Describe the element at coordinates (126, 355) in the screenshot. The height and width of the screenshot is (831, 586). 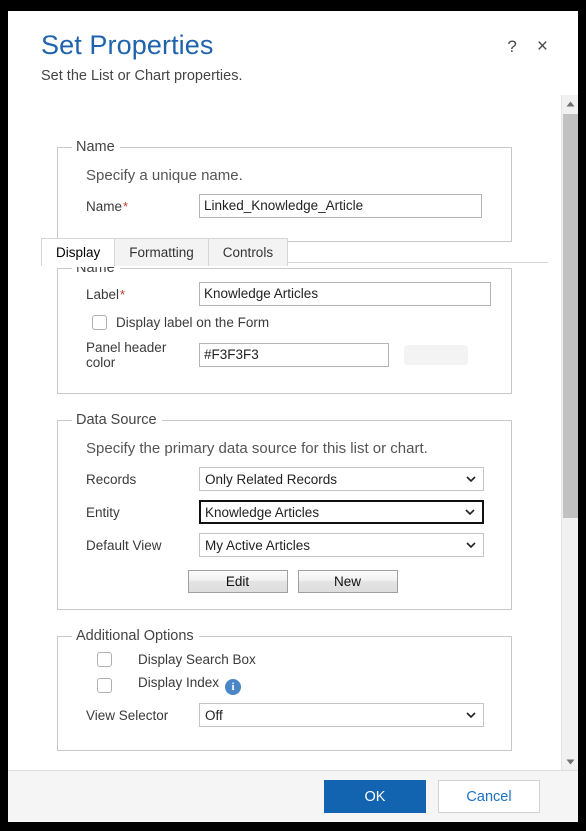
I see `panel-header-color-label: Panel header color` at that location.